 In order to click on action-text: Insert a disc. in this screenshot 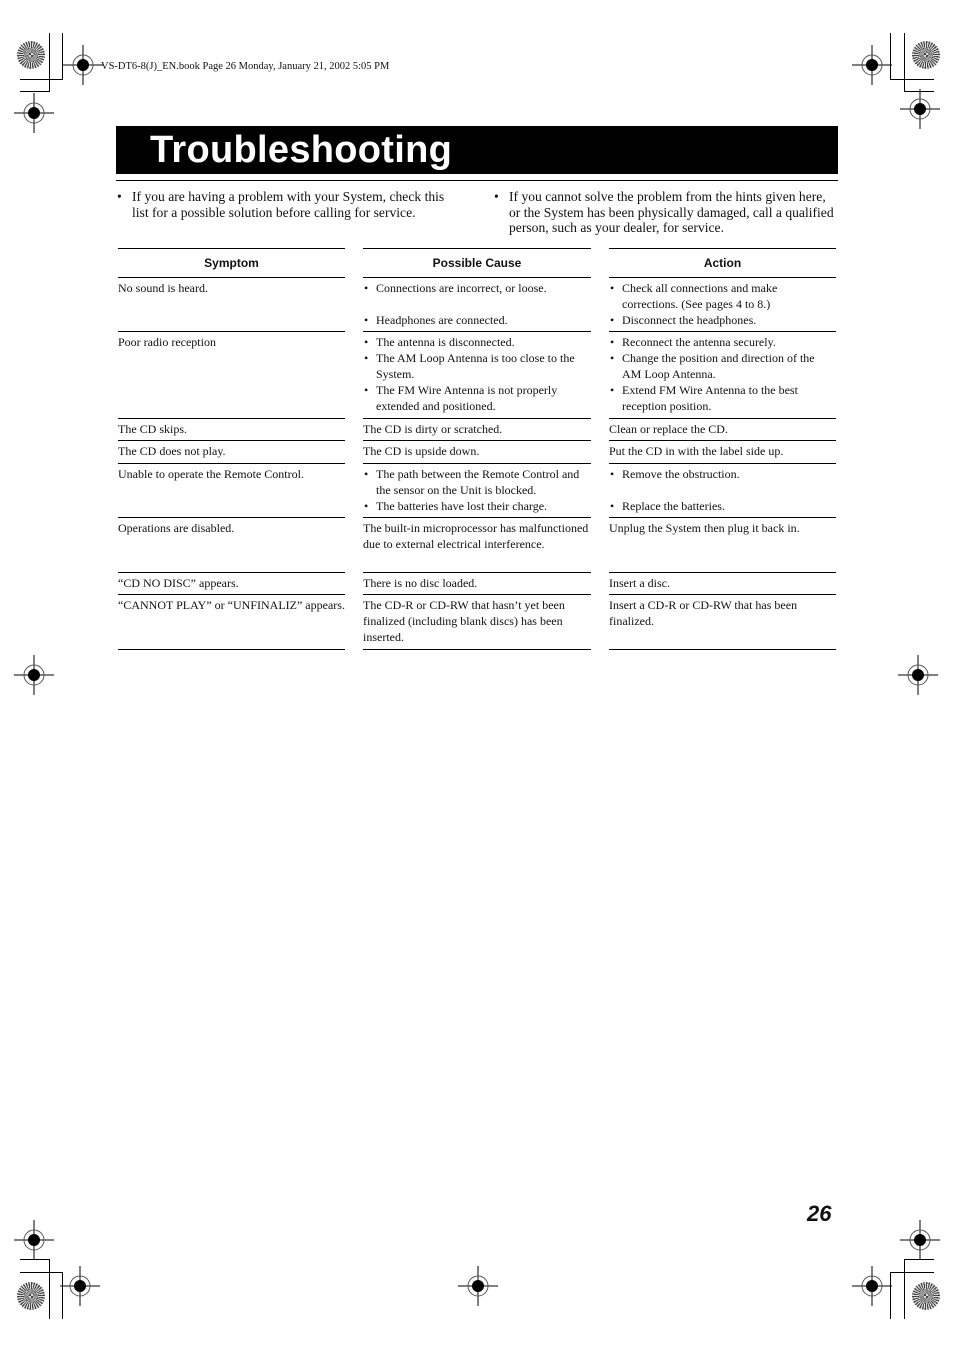, I will do `click(639, 583)`.